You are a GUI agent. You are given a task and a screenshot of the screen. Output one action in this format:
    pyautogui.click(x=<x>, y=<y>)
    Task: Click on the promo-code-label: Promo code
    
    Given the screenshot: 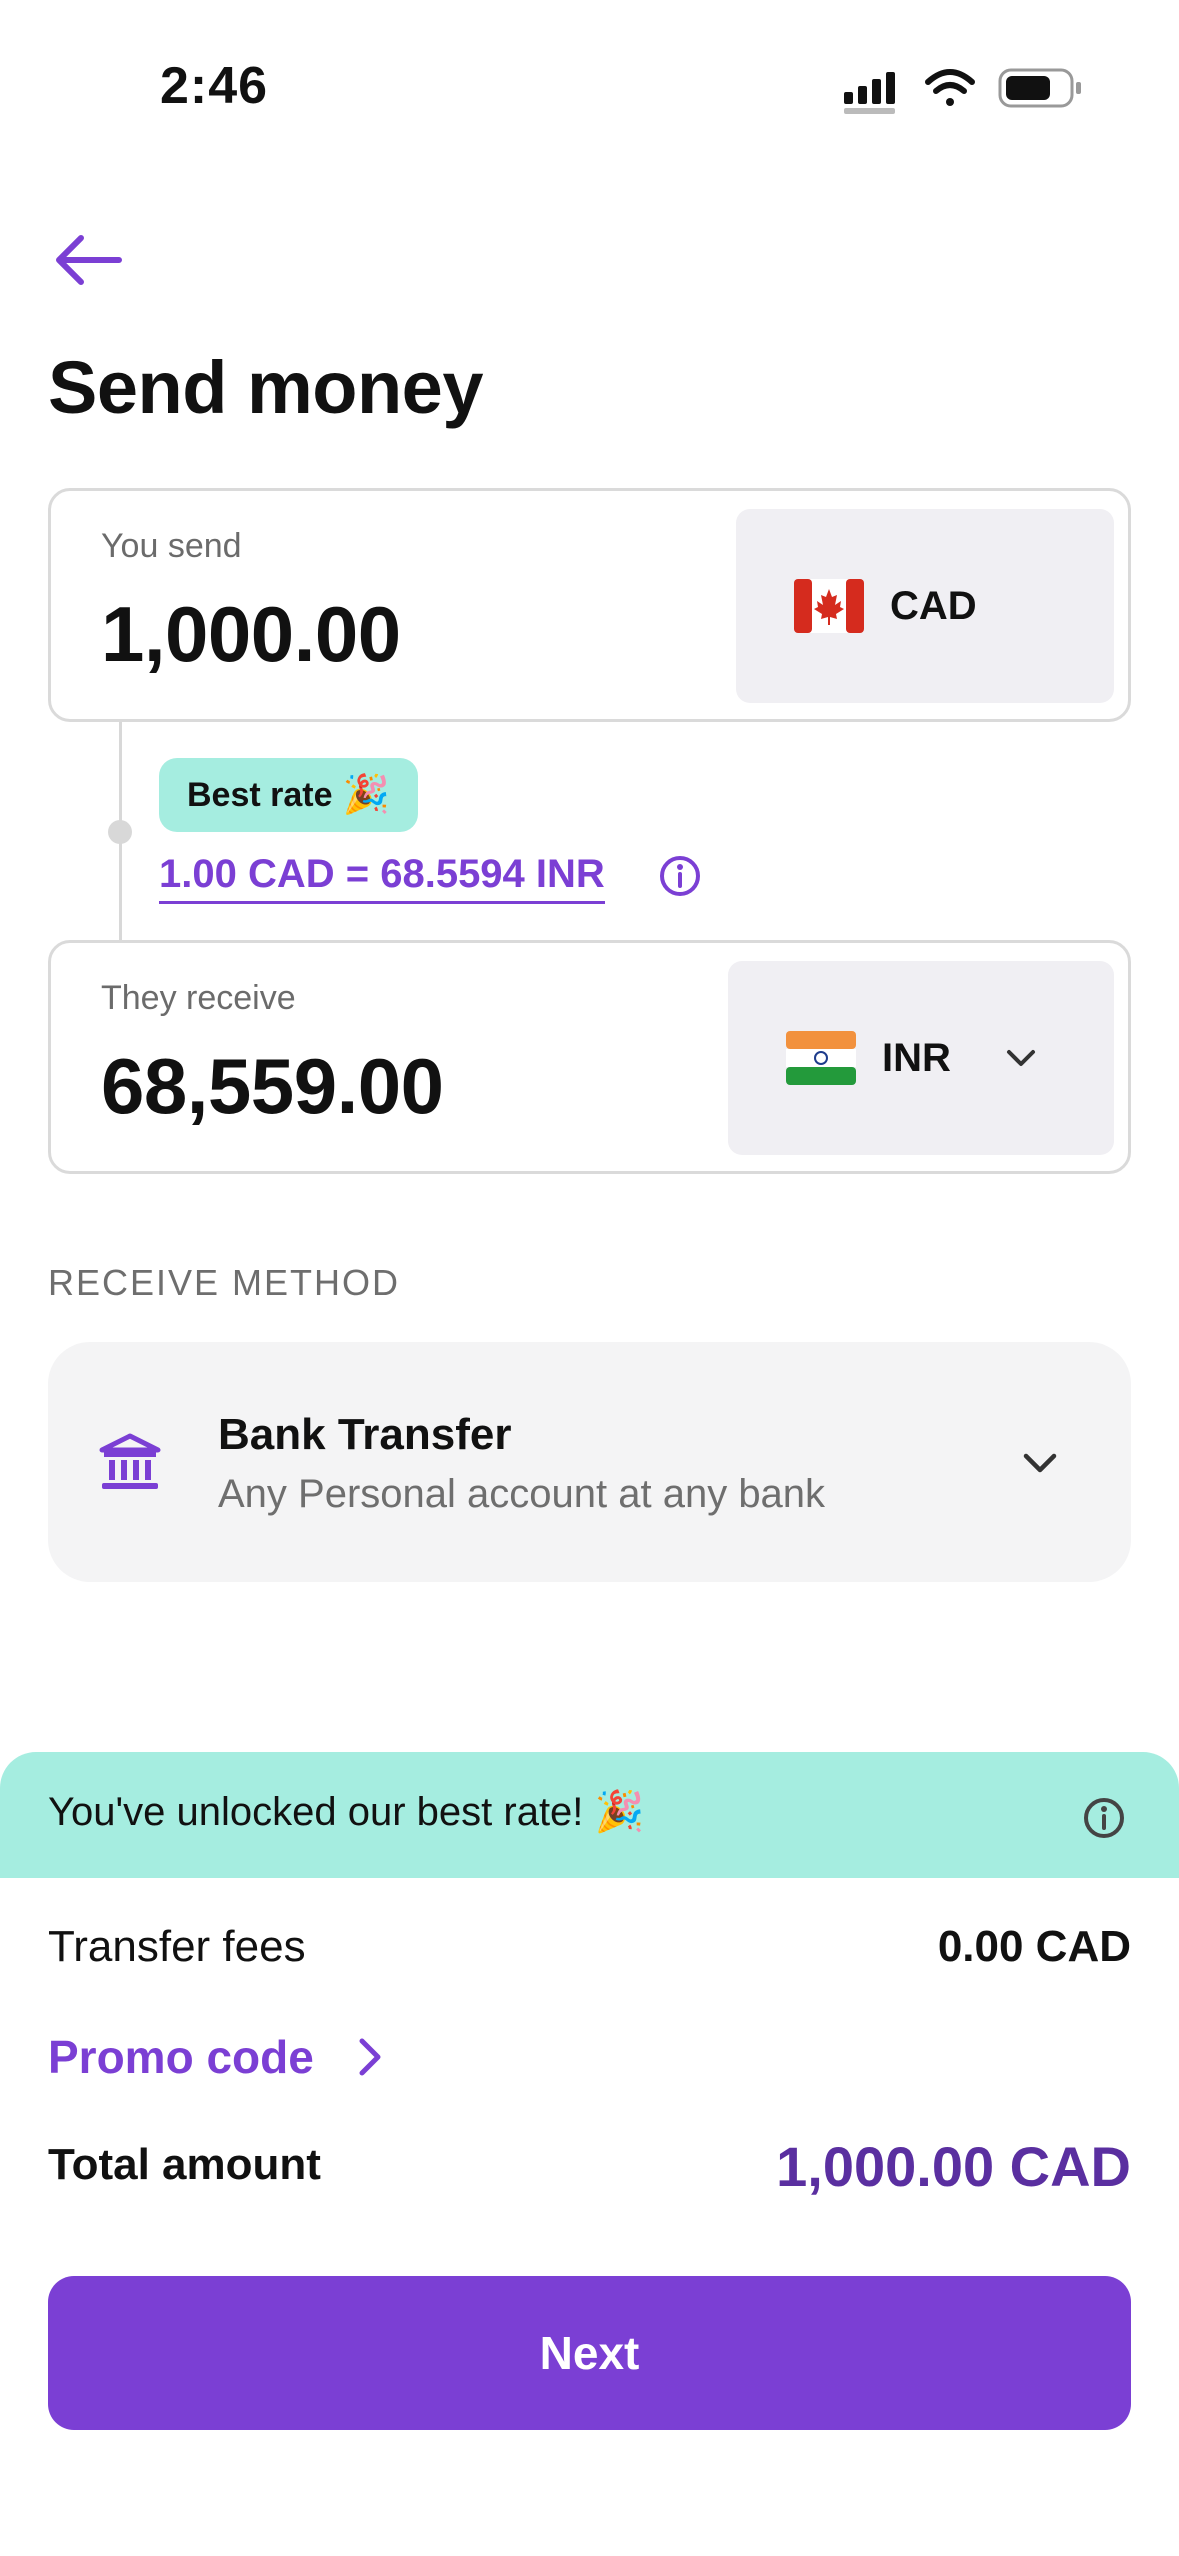 What is the action you would take?
    pyautogui.click(x=181, y=2057)
    